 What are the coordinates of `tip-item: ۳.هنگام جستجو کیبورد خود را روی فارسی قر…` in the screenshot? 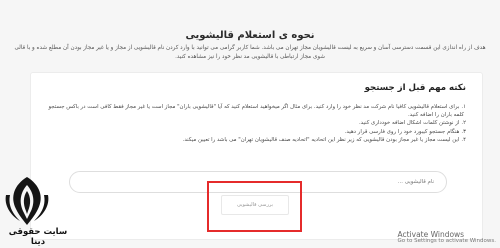 It's located at (253, 132).